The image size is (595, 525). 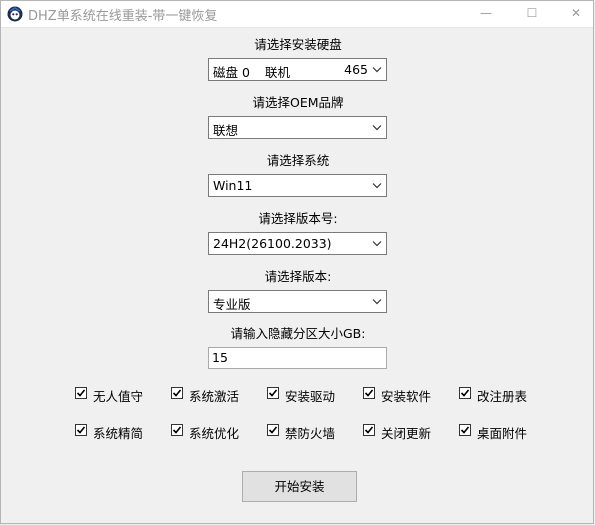 I want to click on option-label: 系统精简, so click(x=118, y=433).